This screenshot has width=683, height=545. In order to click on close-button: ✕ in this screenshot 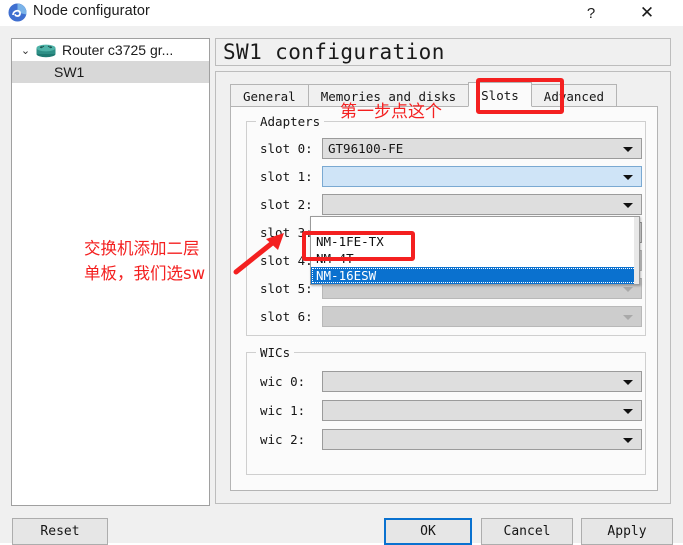, I will do `click(647, 13)`.